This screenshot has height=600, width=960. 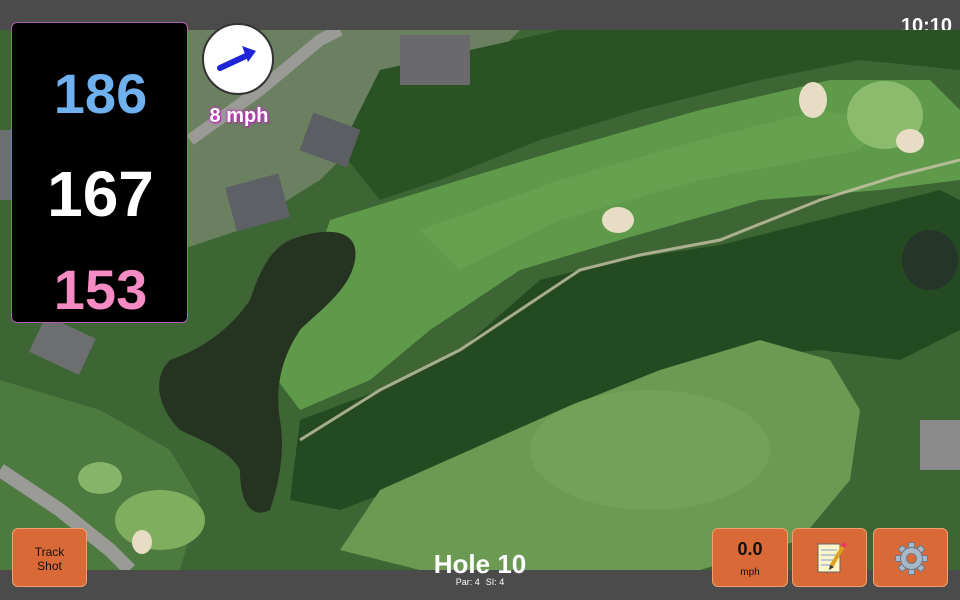 I want to click on track-shot-button: Track Shot, so click(x=49, y=557).